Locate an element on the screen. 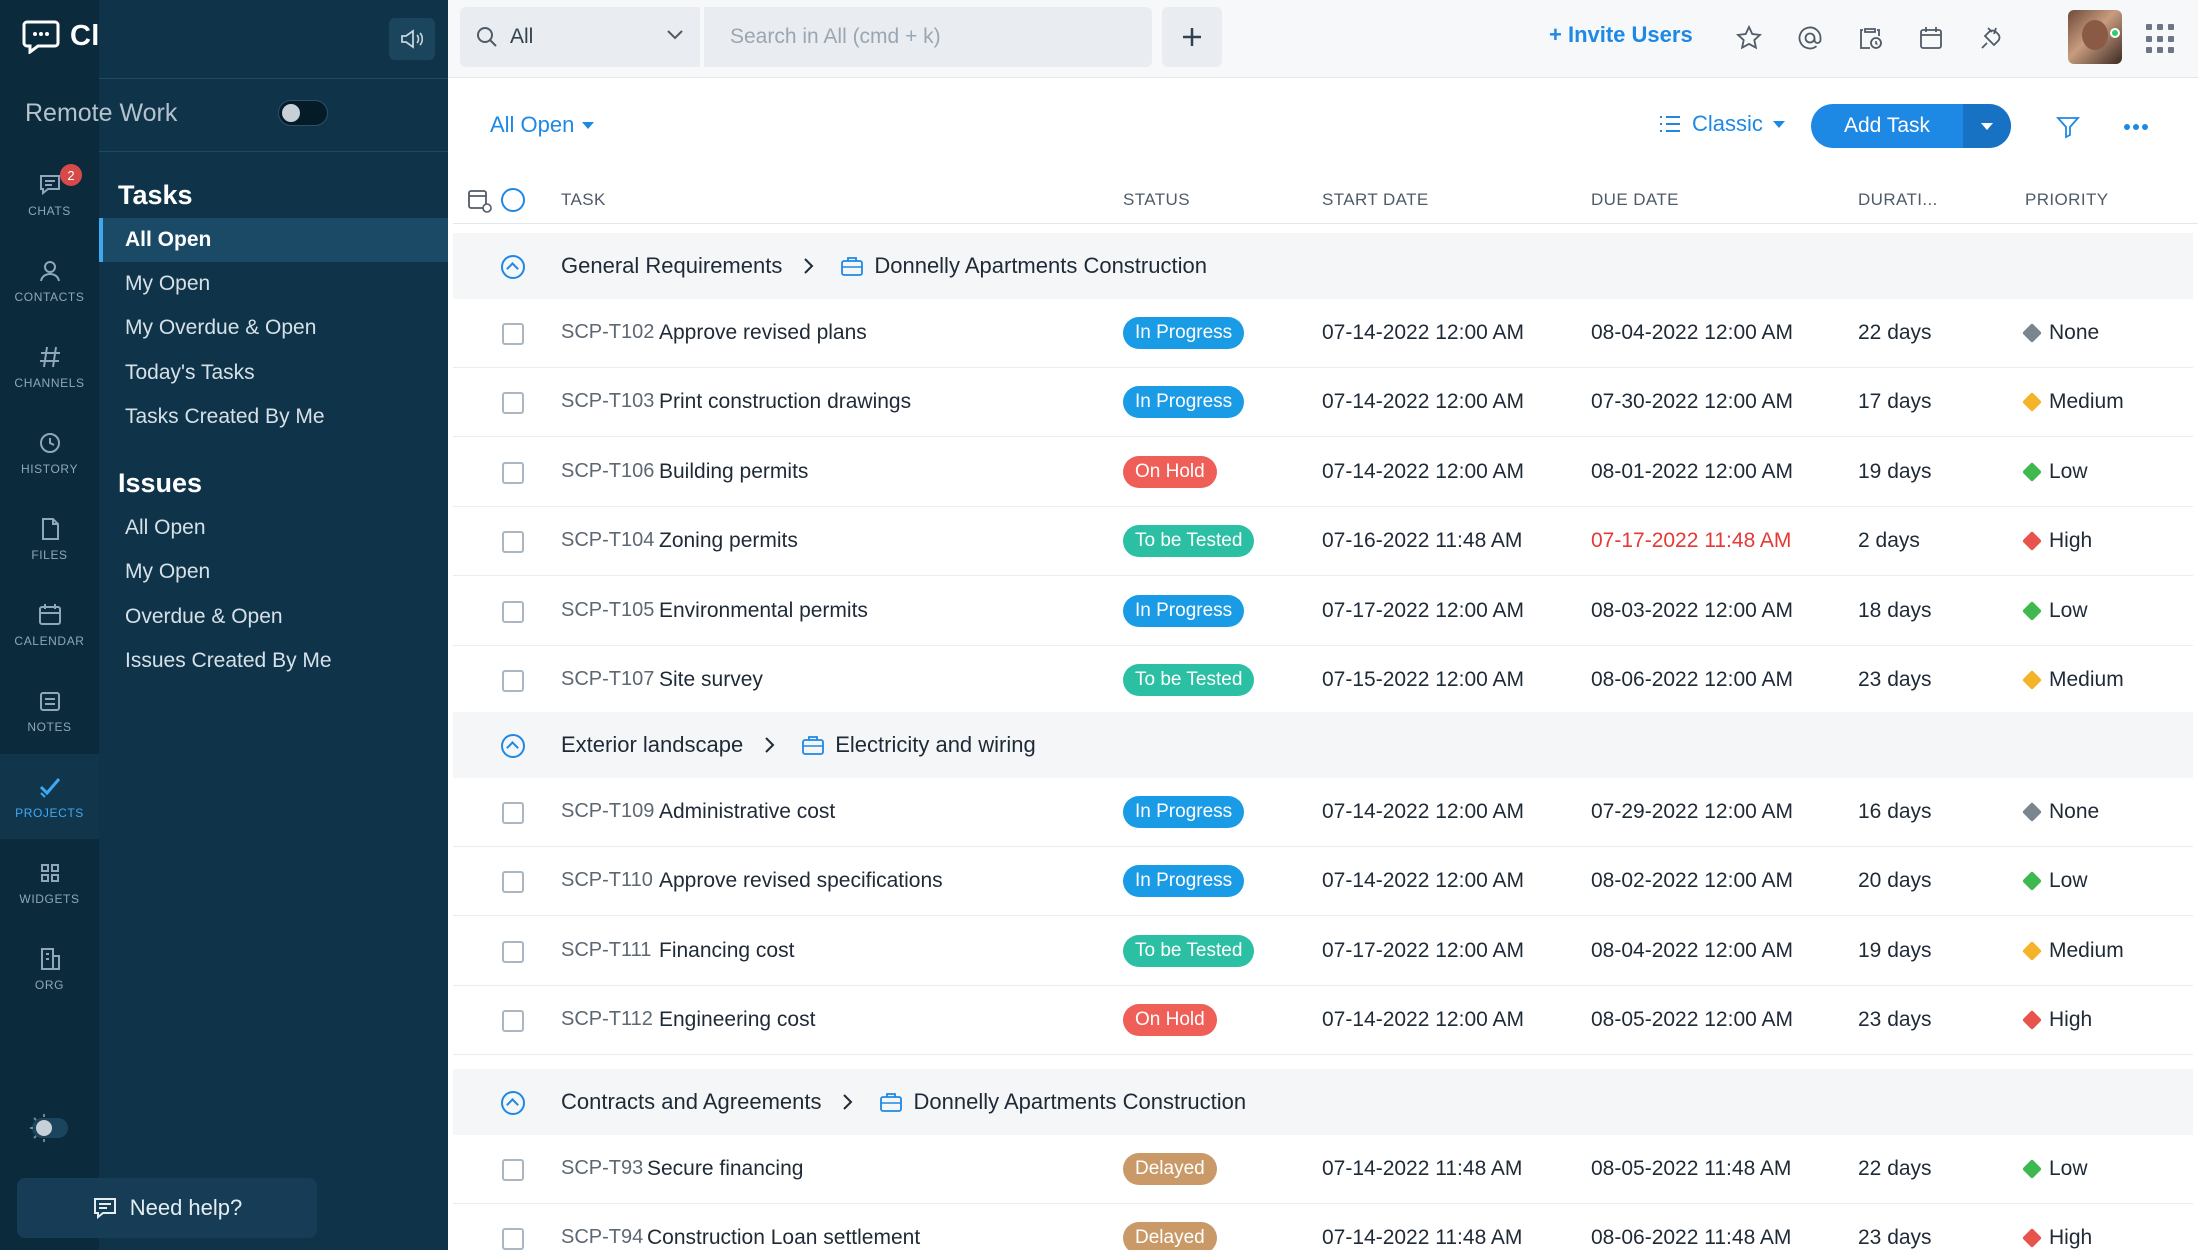 This screenshot has height=1250, width=2198. task-name: Environmental permits is located at coordinates (763, 611).